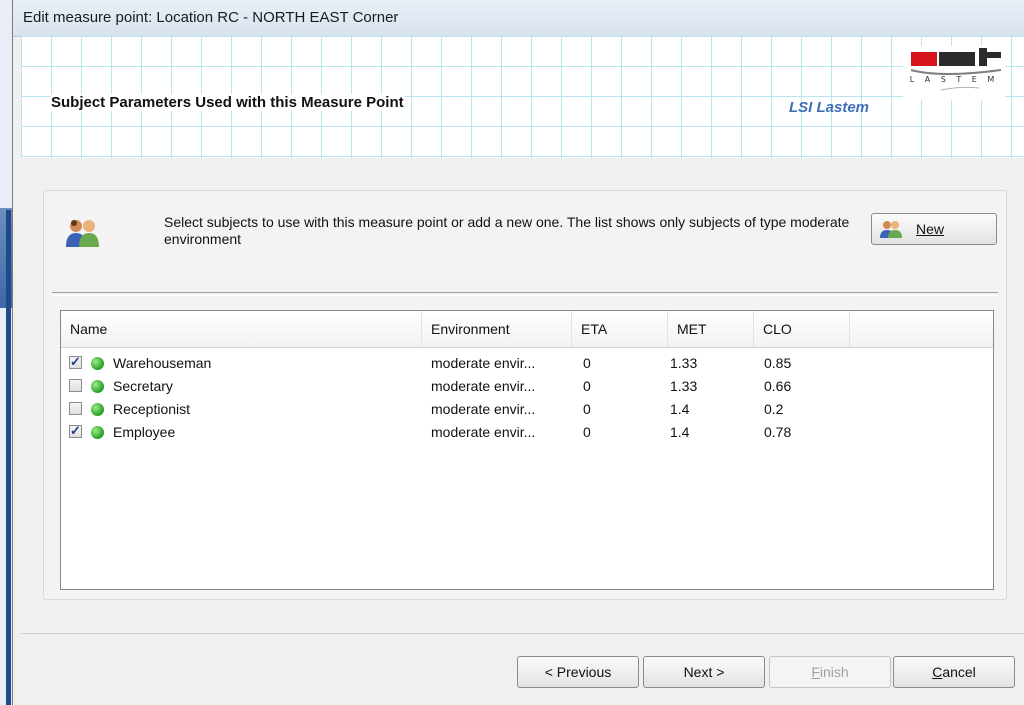 Image resolution: width=1024 pixels, height=705 pixels. I want to click on finish-accel: F, so click(815, 672).